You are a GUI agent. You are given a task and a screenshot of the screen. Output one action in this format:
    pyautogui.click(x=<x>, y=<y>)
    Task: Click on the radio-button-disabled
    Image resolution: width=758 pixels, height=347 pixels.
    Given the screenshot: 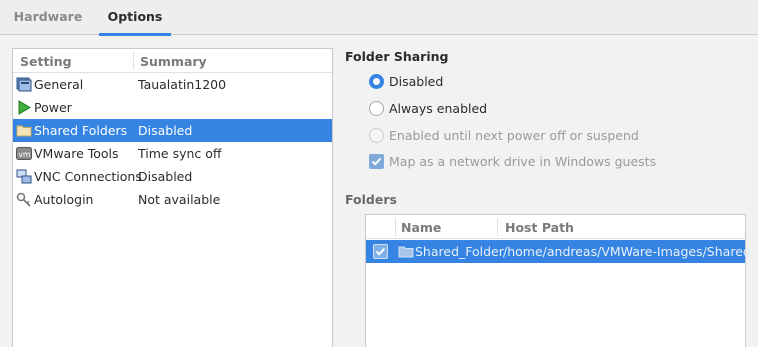 What is the action you would take?
    pyautogui.click(x=376, y=135)
    